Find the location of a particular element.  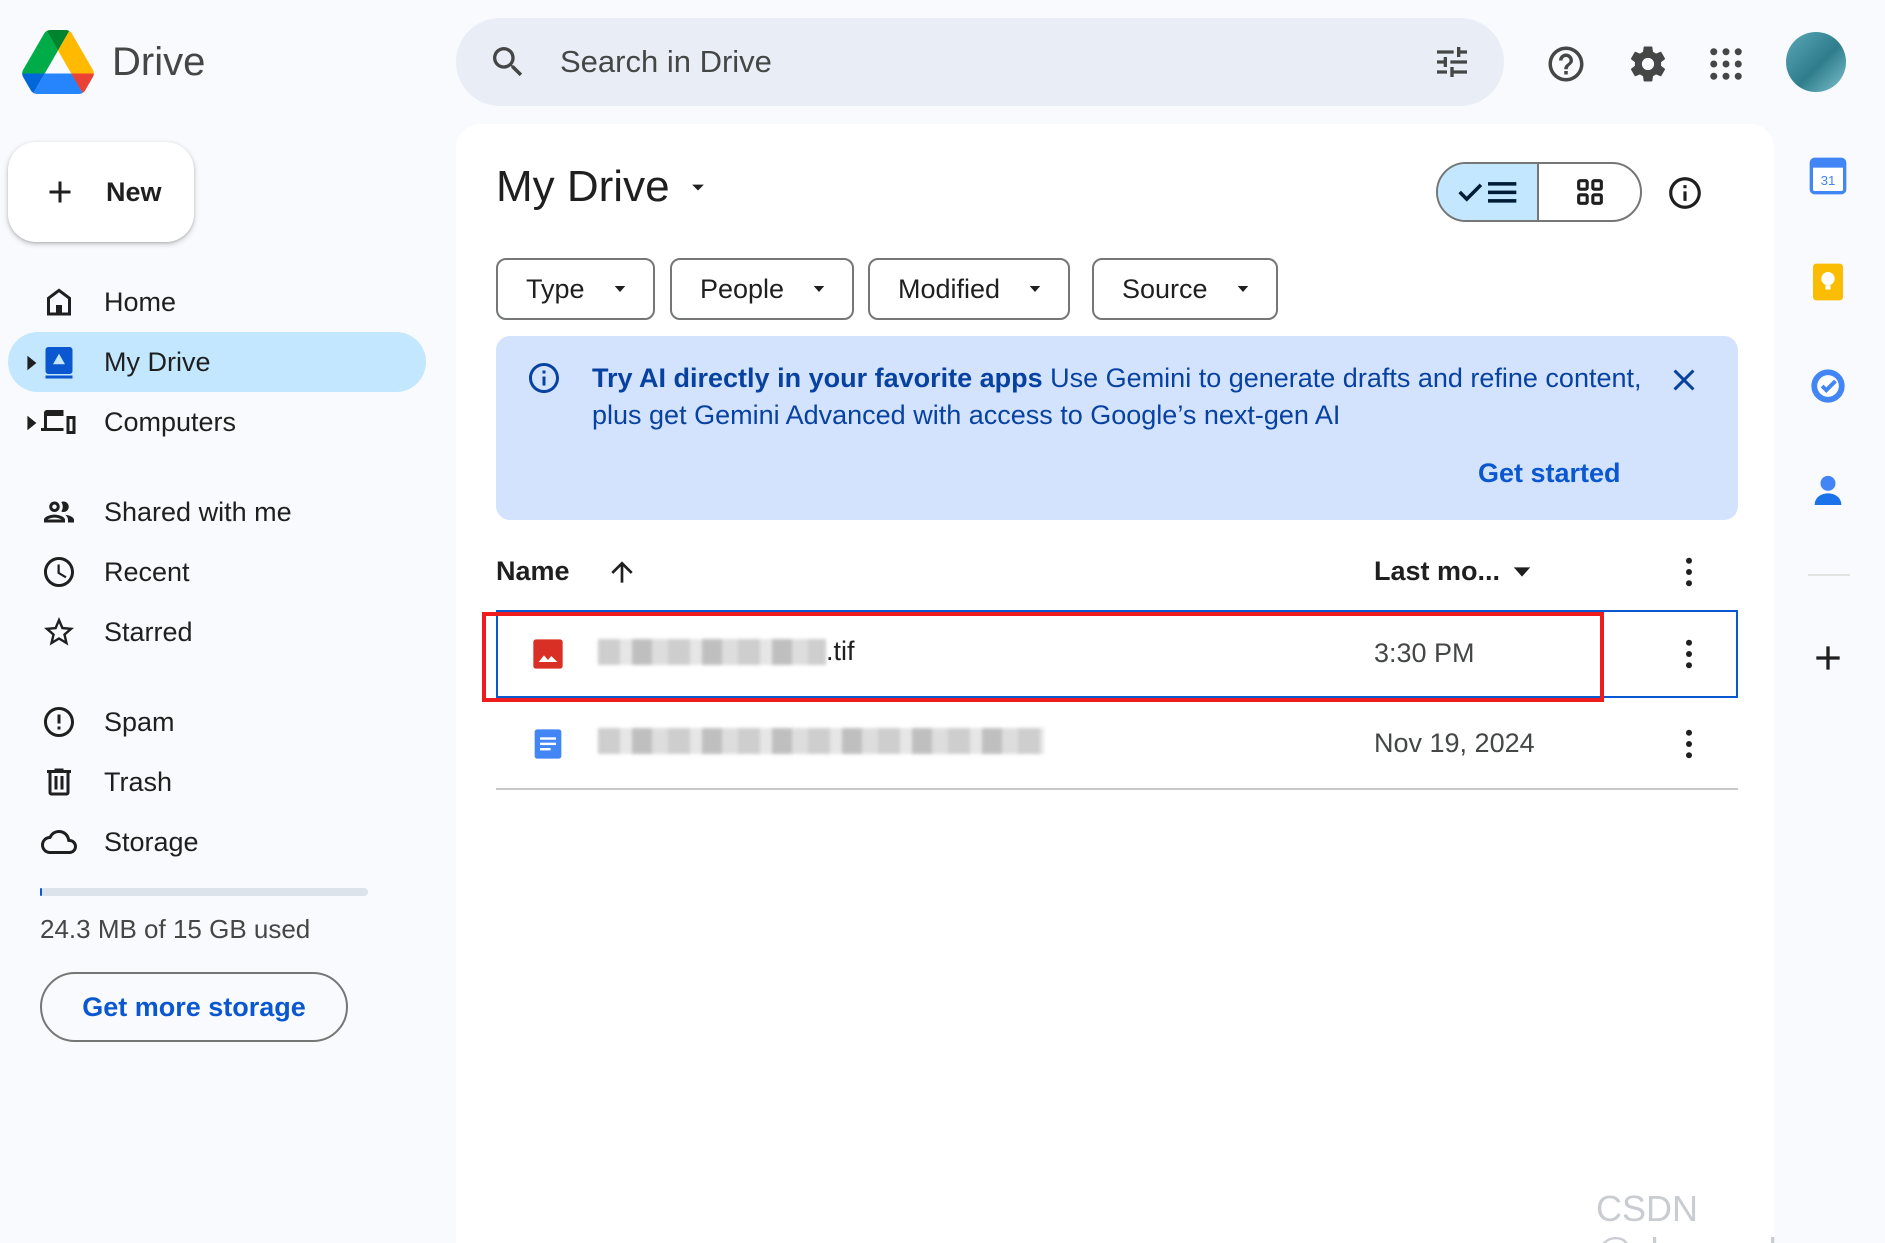

list-view-button is located at coordinates (1488, 192).